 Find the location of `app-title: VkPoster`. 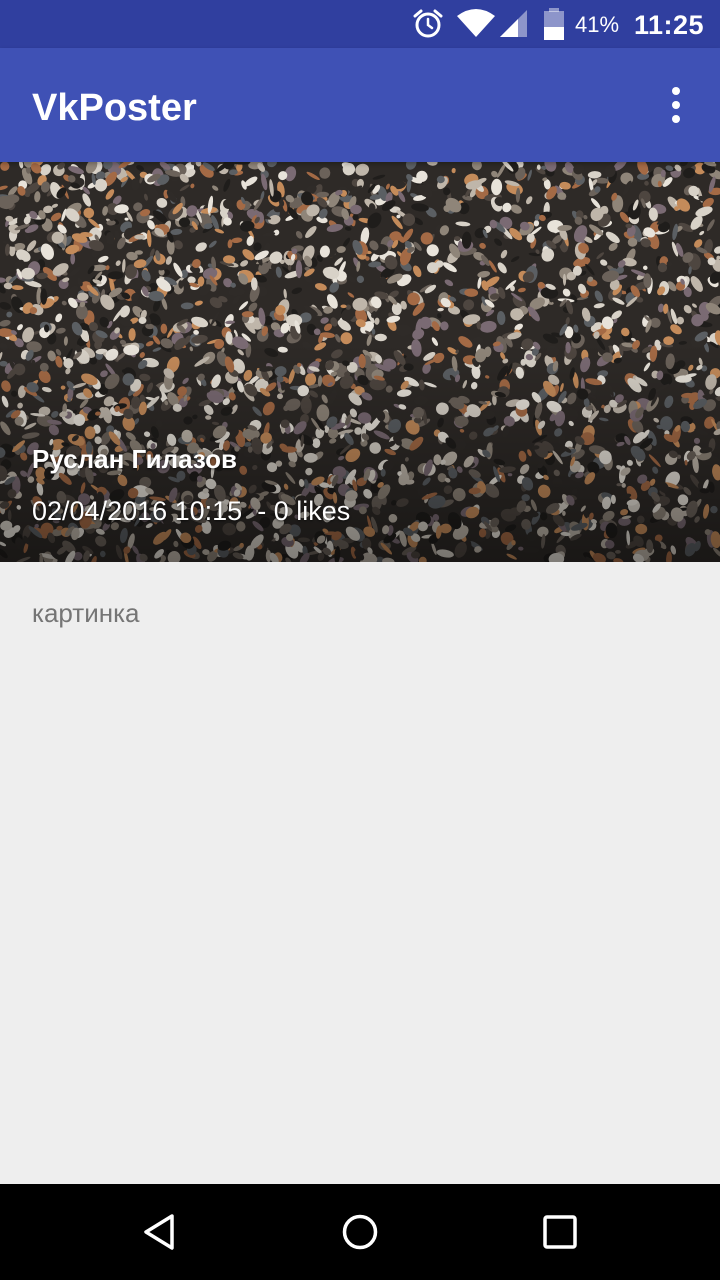

app-title: VkPoster is located at coordinates (114, 108).